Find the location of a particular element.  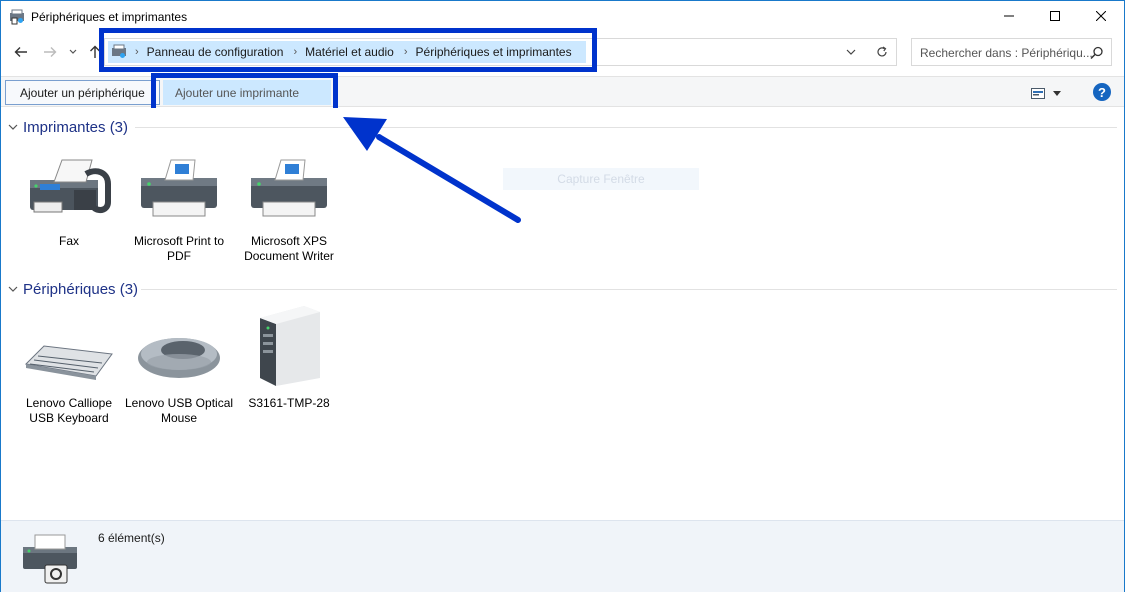

group-header-printers: Imprimantes (3) is located at coordinates (67, 127).